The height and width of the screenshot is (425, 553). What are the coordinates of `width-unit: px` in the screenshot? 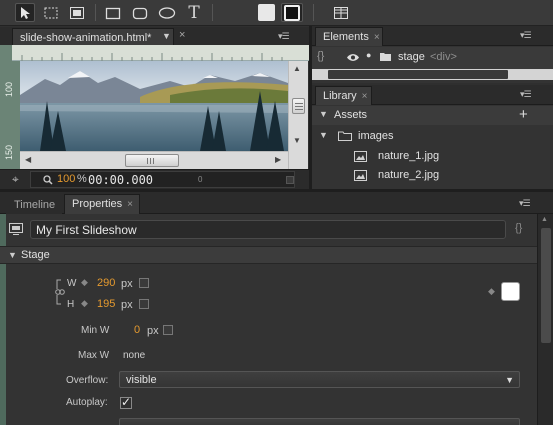 It's located at (127, 284).